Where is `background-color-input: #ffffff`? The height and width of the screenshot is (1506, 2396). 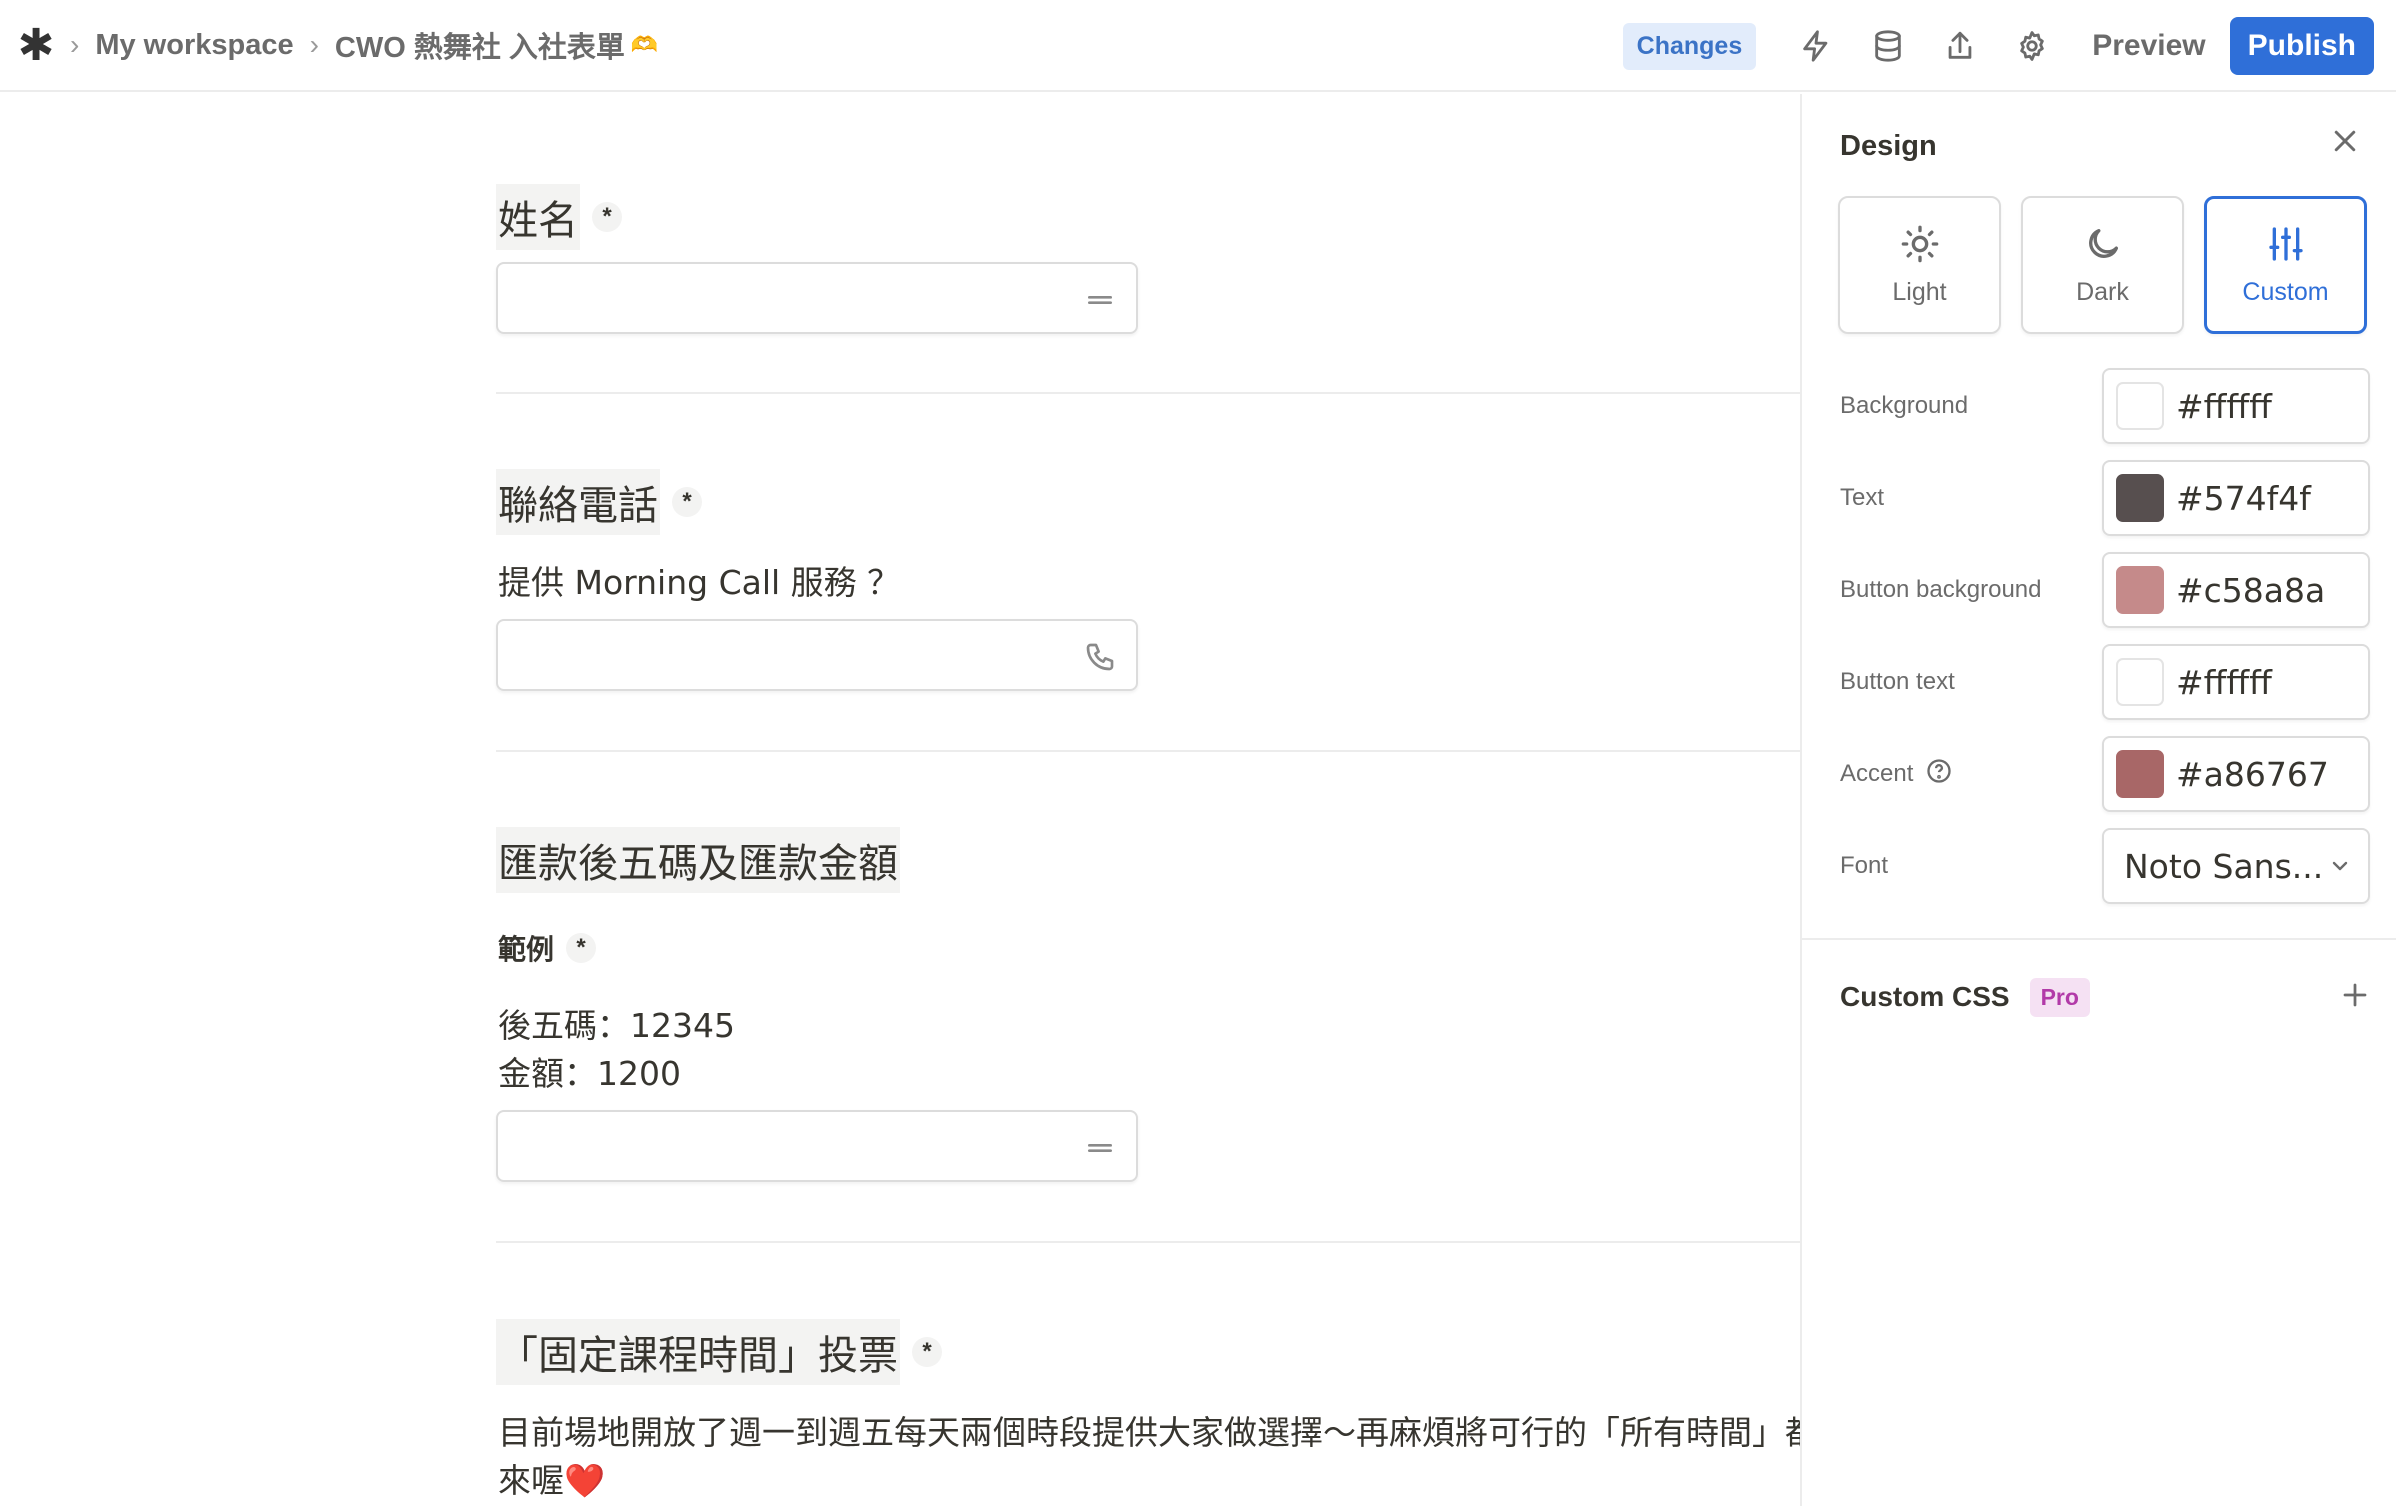 background-color-input: #ffffff is located at coordinates (2236, 406).